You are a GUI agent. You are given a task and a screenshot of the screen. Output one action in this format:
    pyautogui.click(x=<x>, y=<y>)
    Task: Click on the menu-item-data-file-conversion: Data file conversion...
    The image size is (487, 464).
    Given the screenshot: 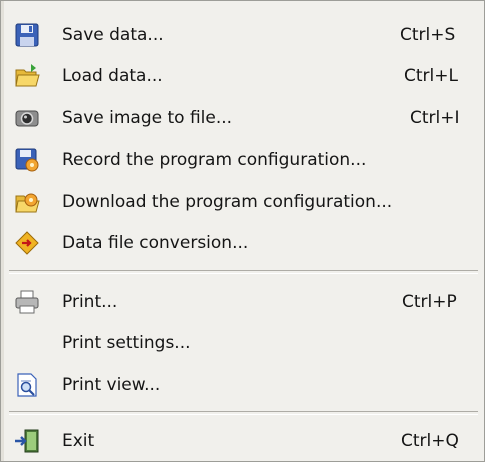 What is the action you would take?
    pyautogui.click(x=242, y=243)
    